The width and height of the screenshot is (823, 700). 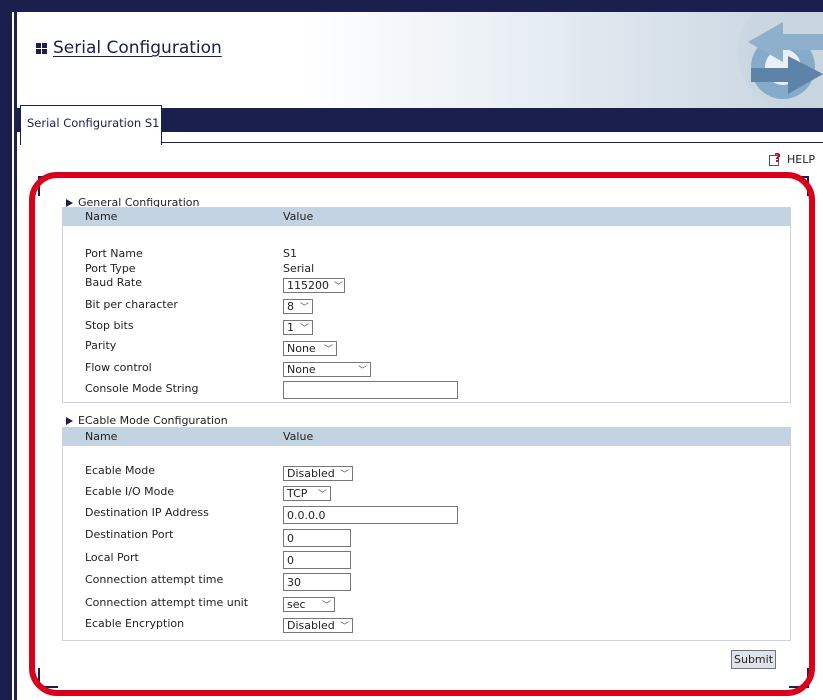 What do you see at coordinates (290, 327) in the screenshot?
I see `stop-bits-selected: 1` at bounding box center [290, 327].